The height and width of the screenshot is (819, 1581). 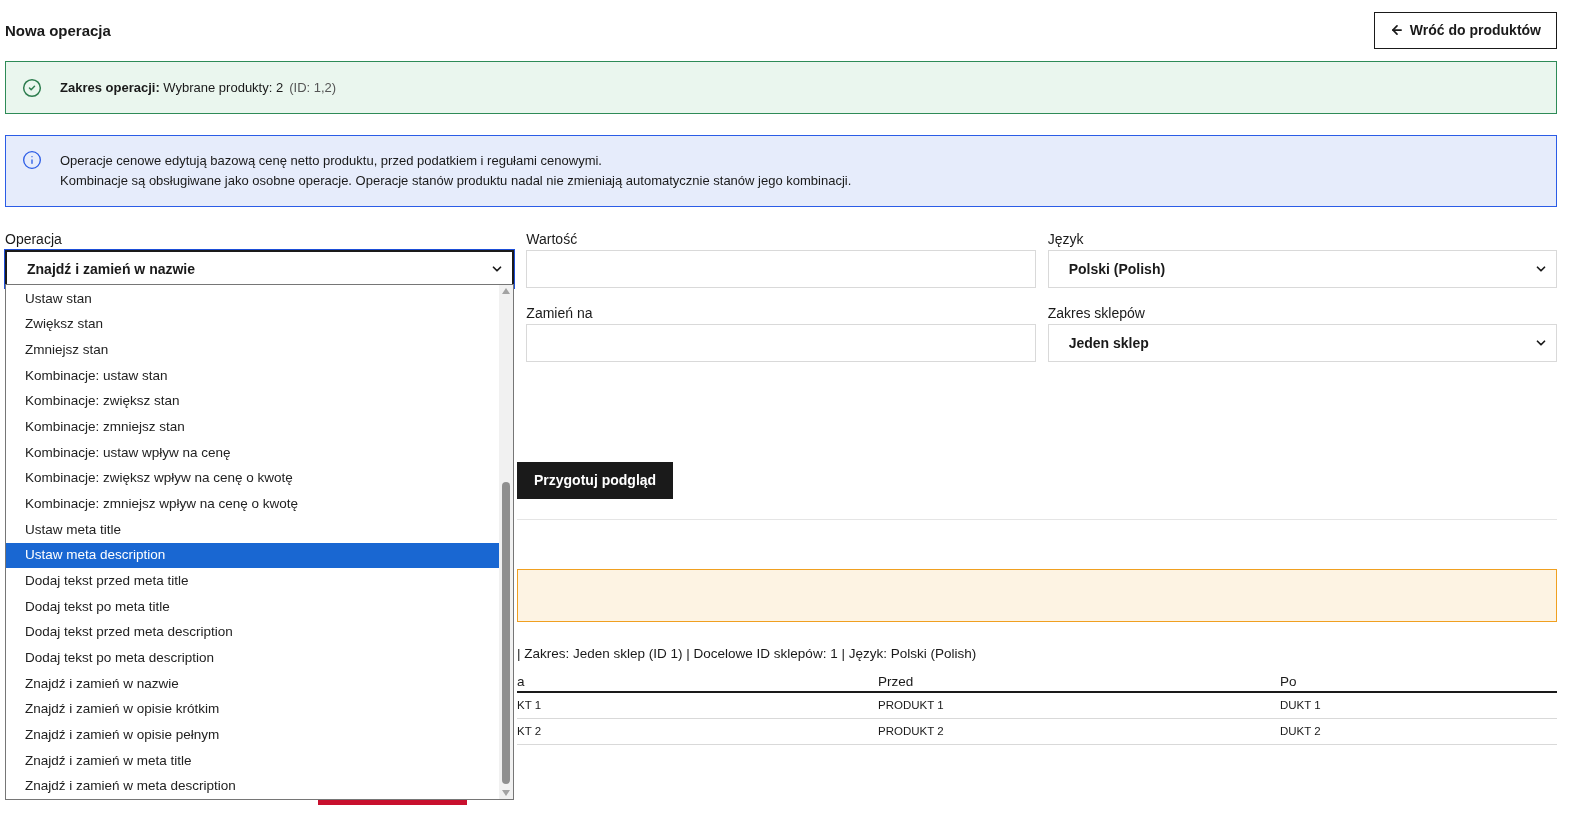 I want to click on field-label: Język, so click(x=1066, y=239).